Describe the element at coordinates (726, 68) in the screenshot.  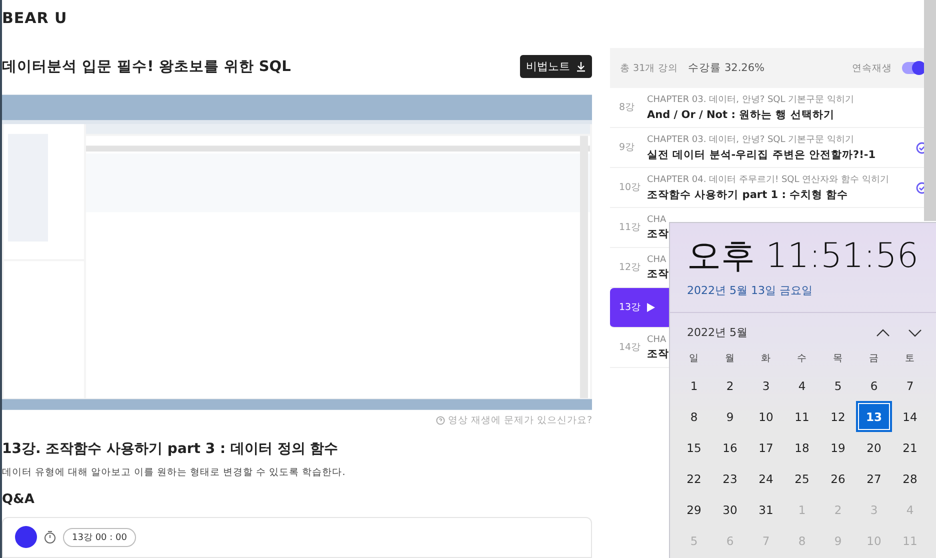
I see `progress-text: 수강률 32.26%` at that location.